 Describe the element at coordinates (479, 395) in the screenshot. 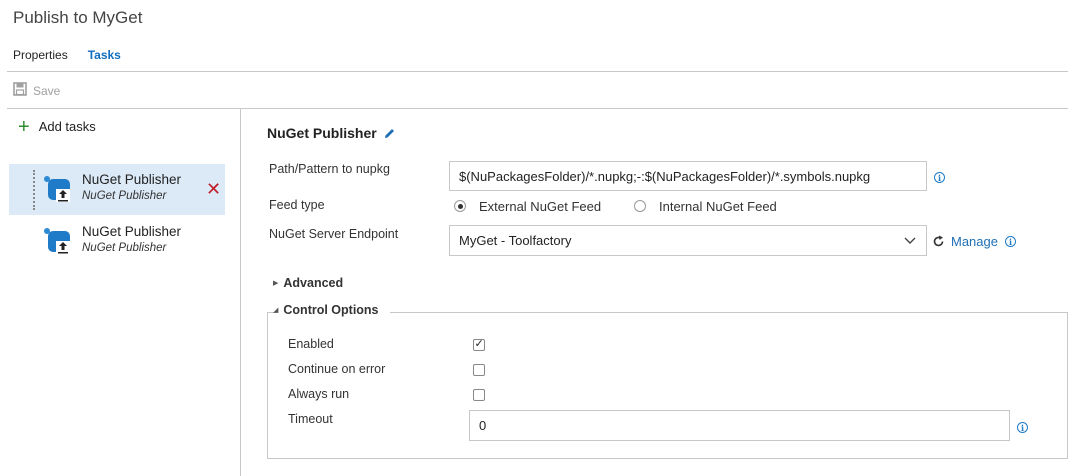

I see `always-run-checkbox` at that location.